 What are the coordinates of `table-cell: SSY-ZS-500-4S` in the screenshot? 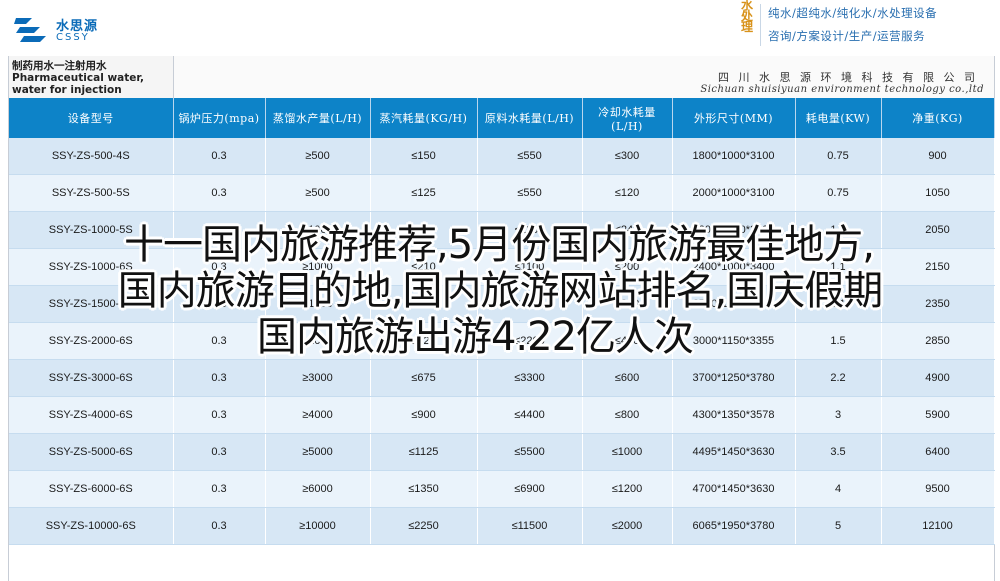 It's located at (91, 156).